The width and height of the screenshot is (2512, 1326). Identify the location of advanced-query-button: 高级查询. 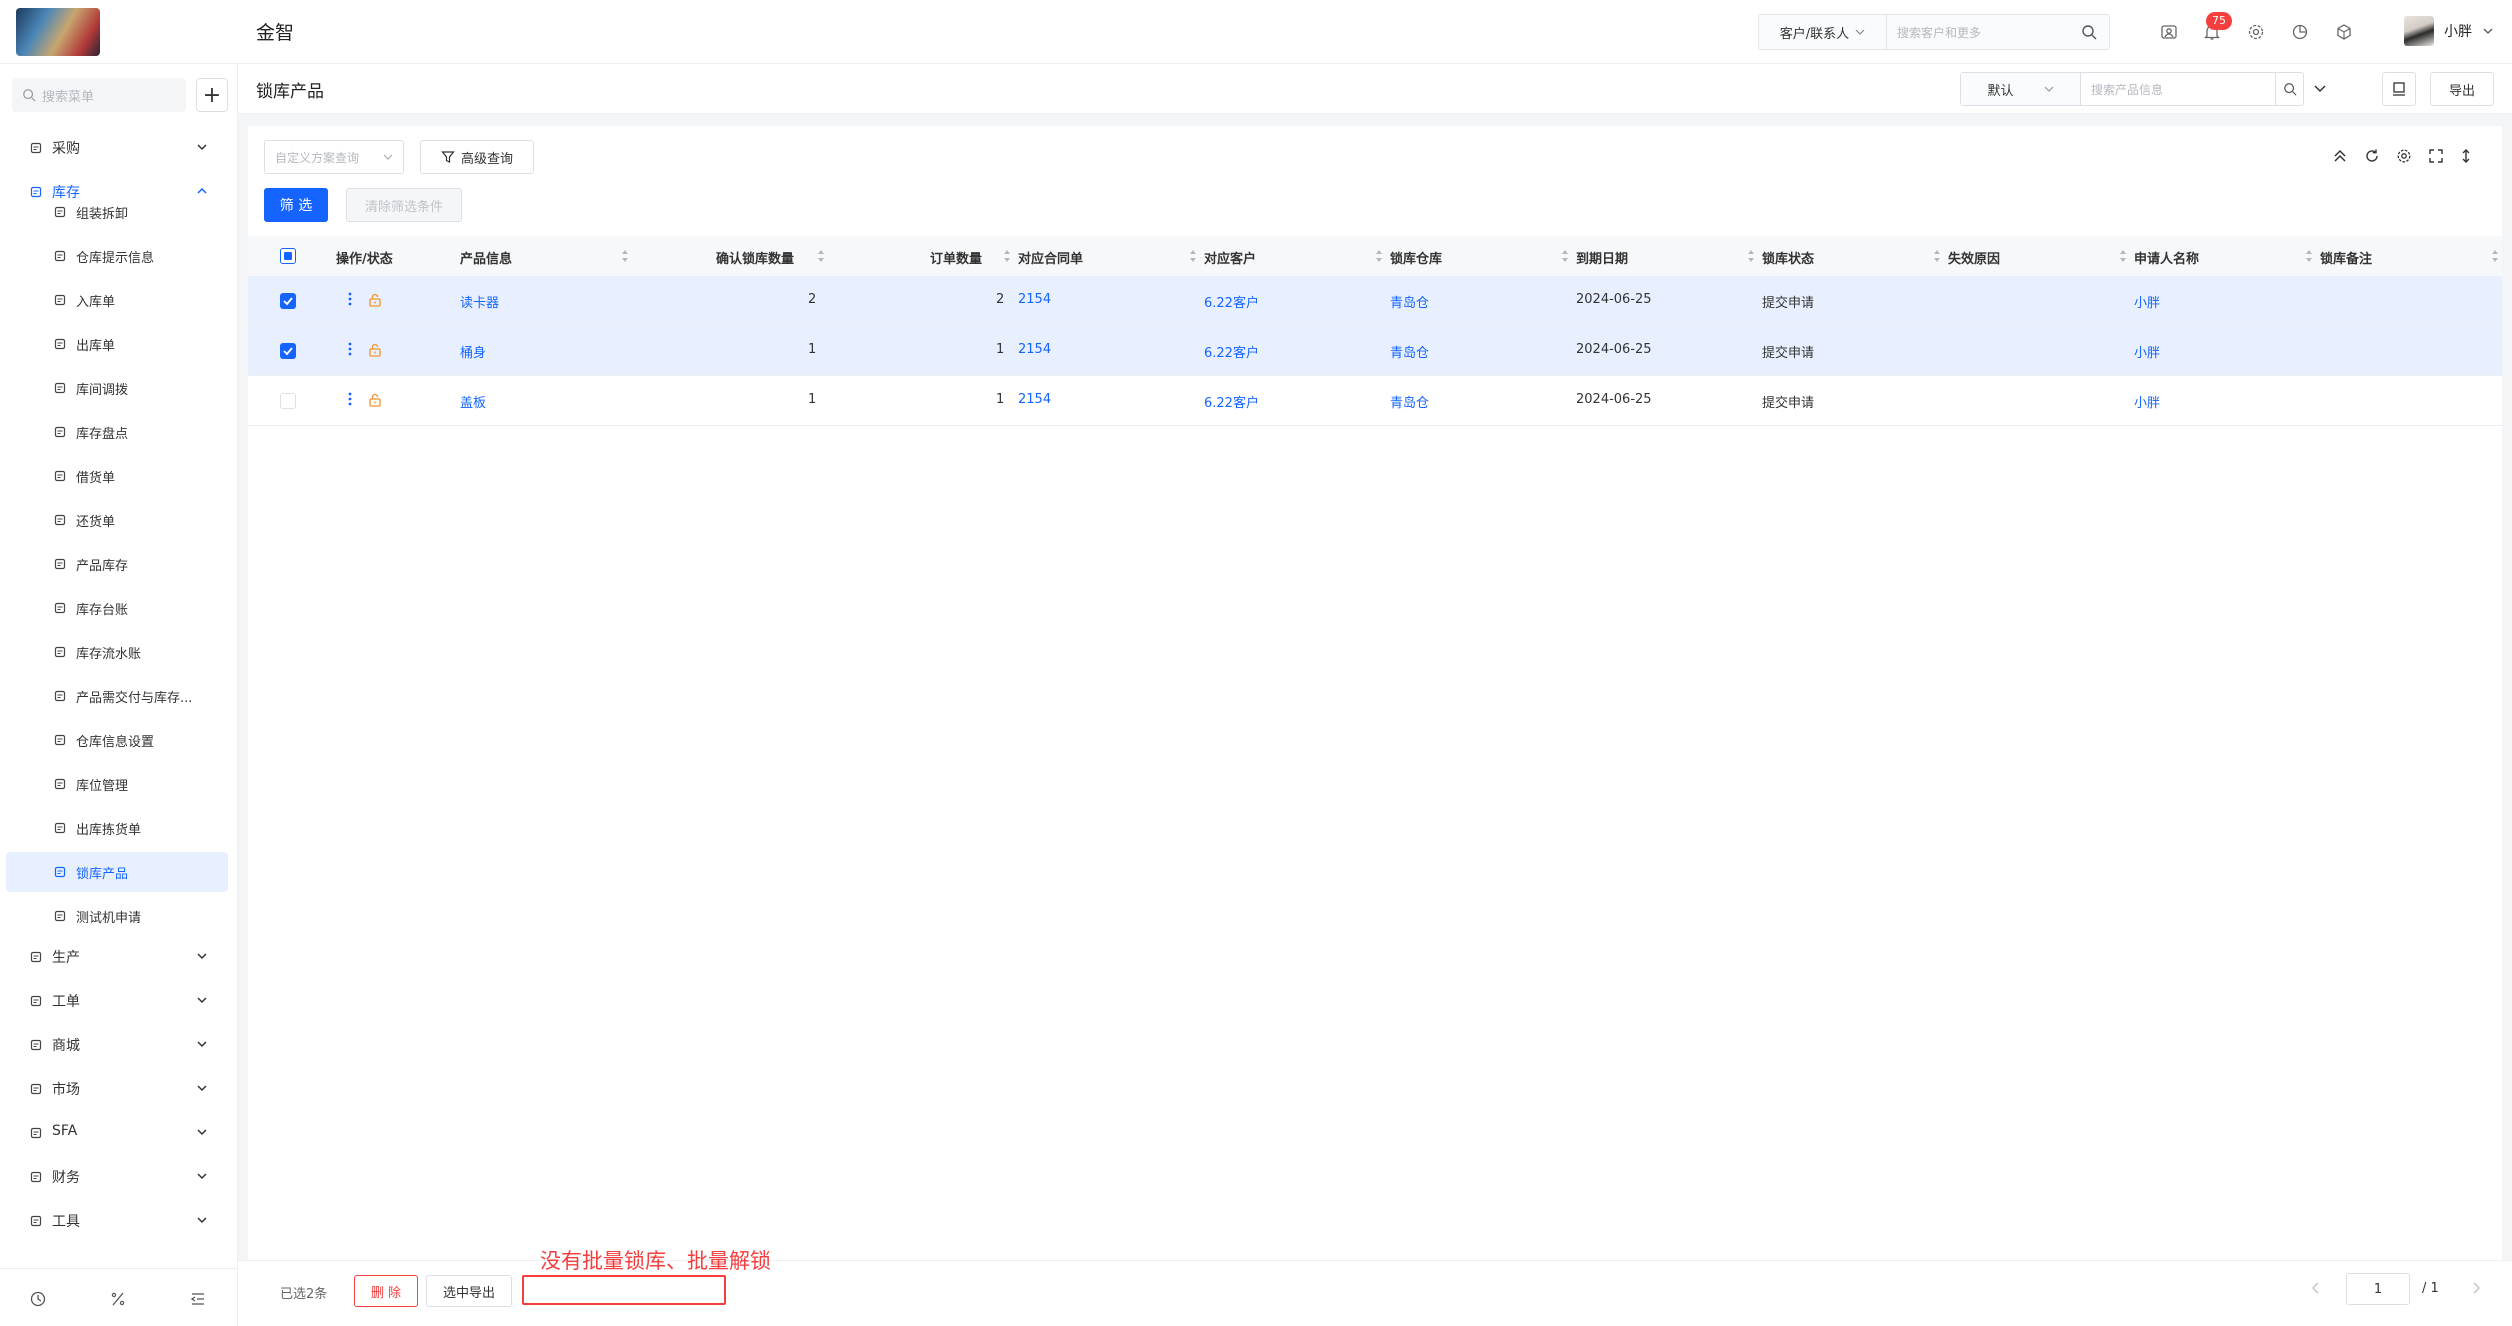
(477, 157).